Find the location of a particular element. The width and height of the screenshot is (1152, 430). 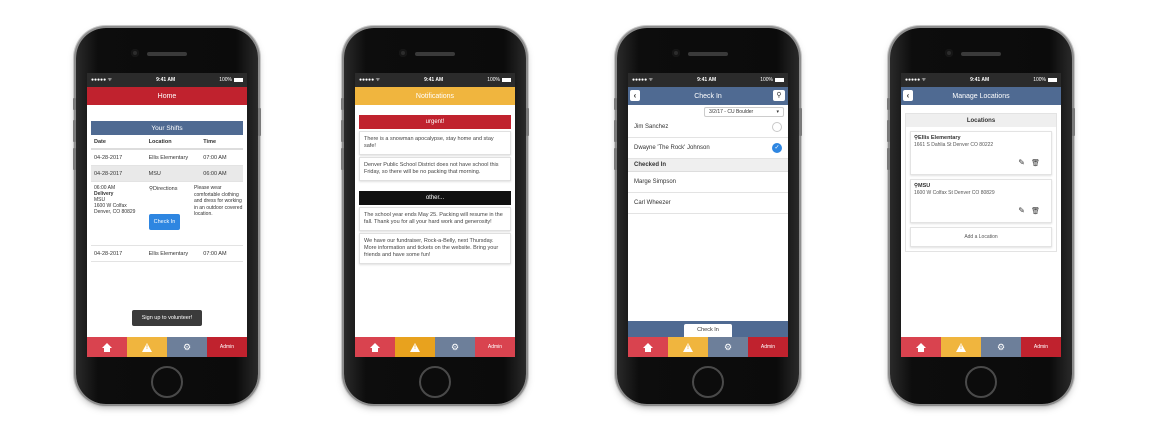

page-title: Check In is located at coordinates (708, 96).